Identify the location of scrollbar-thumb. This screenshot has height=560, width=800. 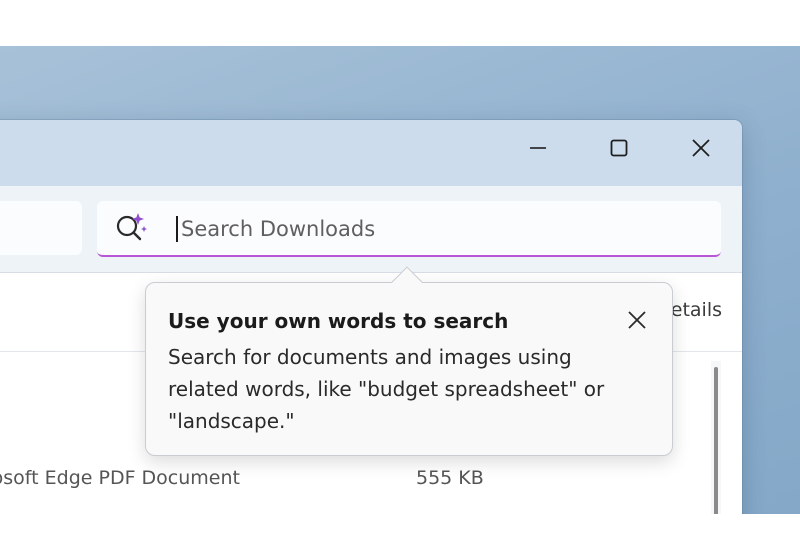
(716, 440).